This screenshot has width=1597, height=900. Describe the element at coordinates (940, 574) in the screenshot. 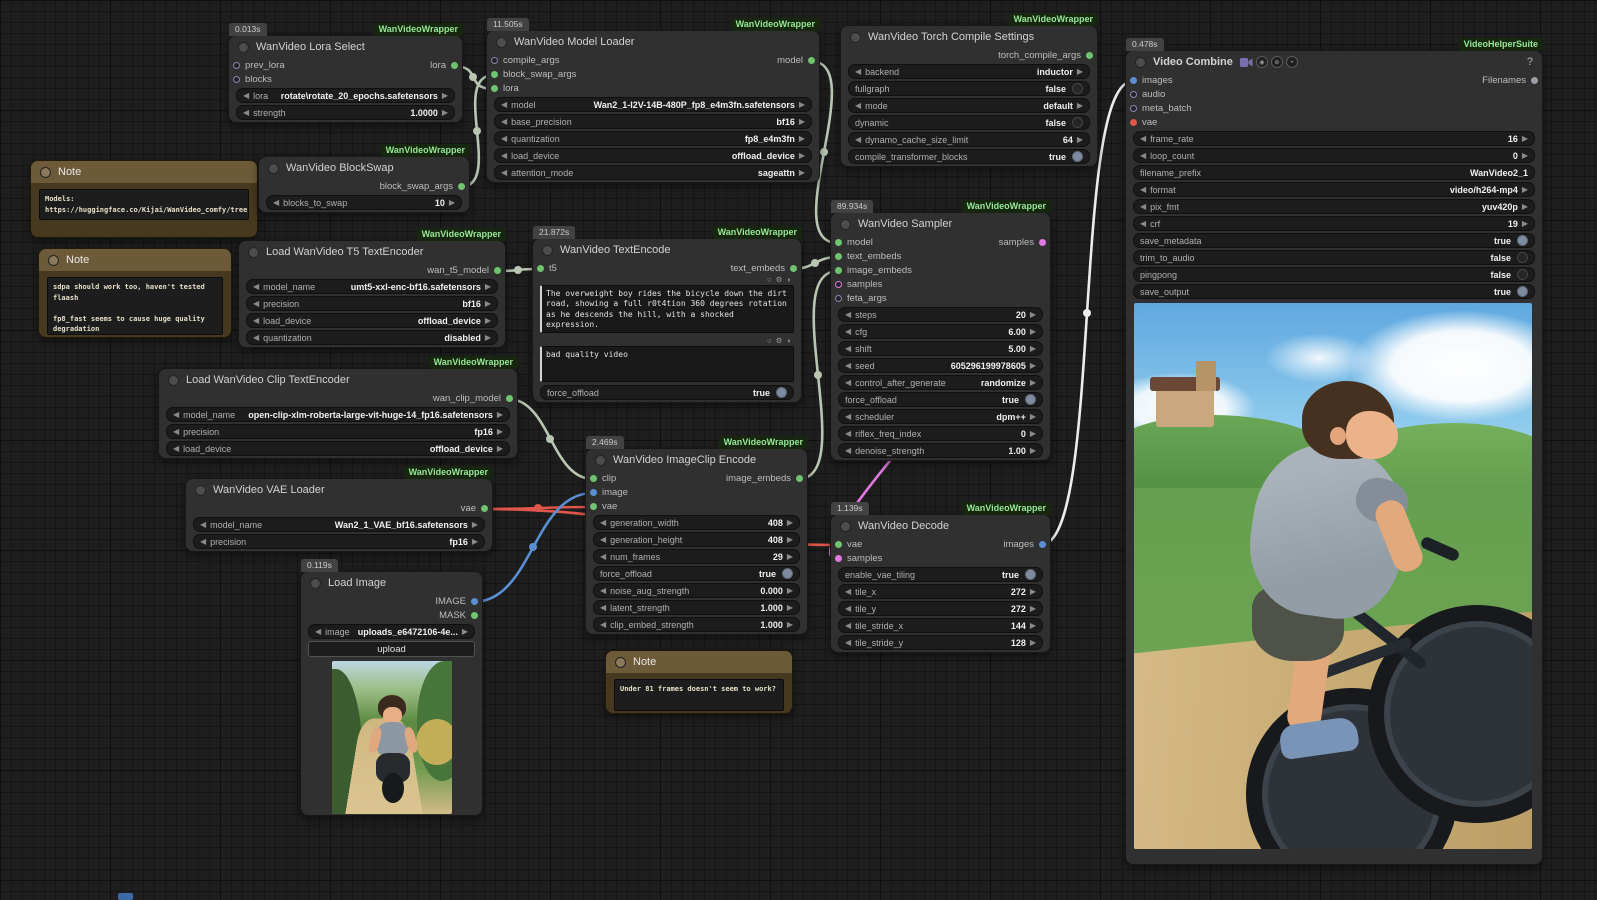

I see `widget-enable_vae_tiling: enable_vae_tiling true` at that location.